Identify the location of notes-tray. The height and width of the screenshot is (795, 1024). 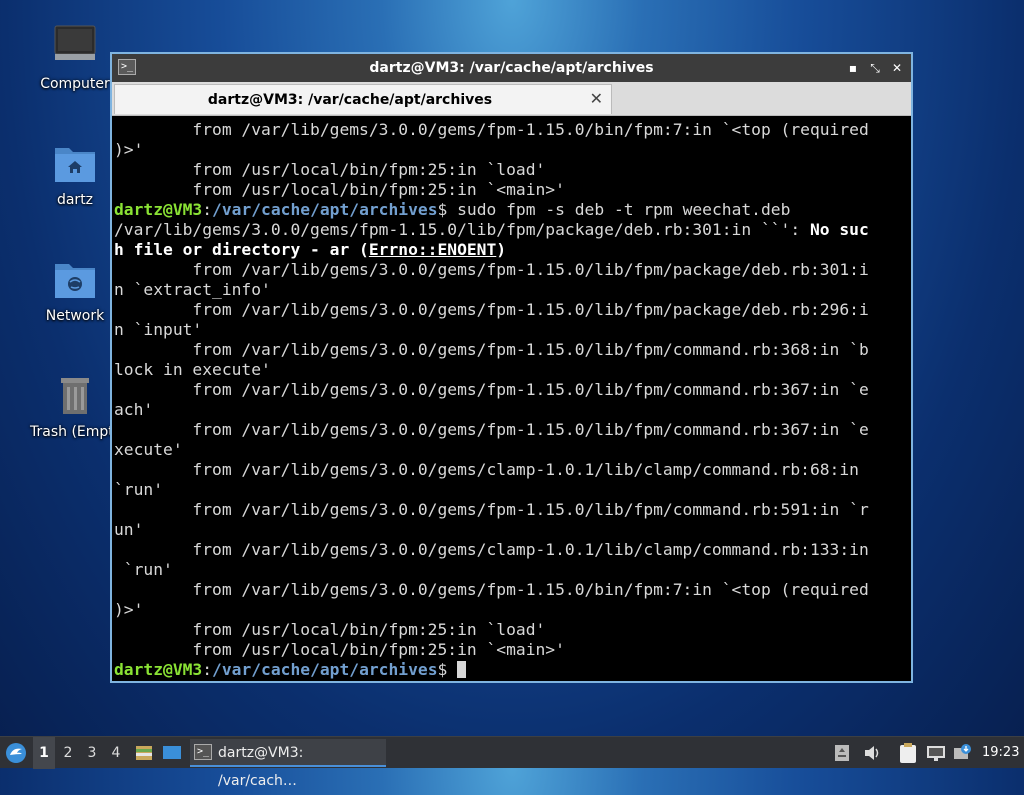
(844, 753).